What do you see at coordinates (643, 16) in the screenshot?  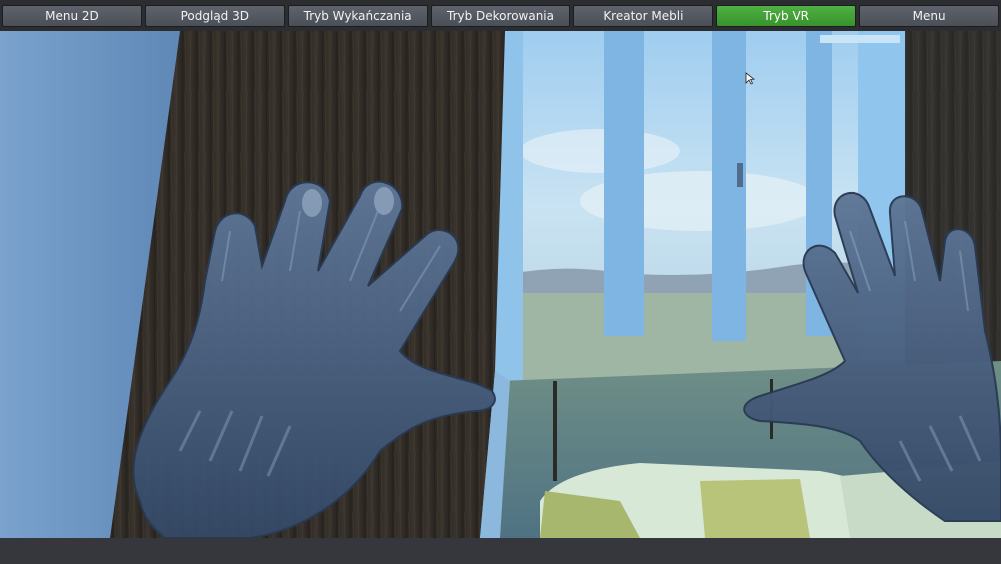 I see `furniture-creator-button: Kreator Mebli` at bounding box center [643, 16].